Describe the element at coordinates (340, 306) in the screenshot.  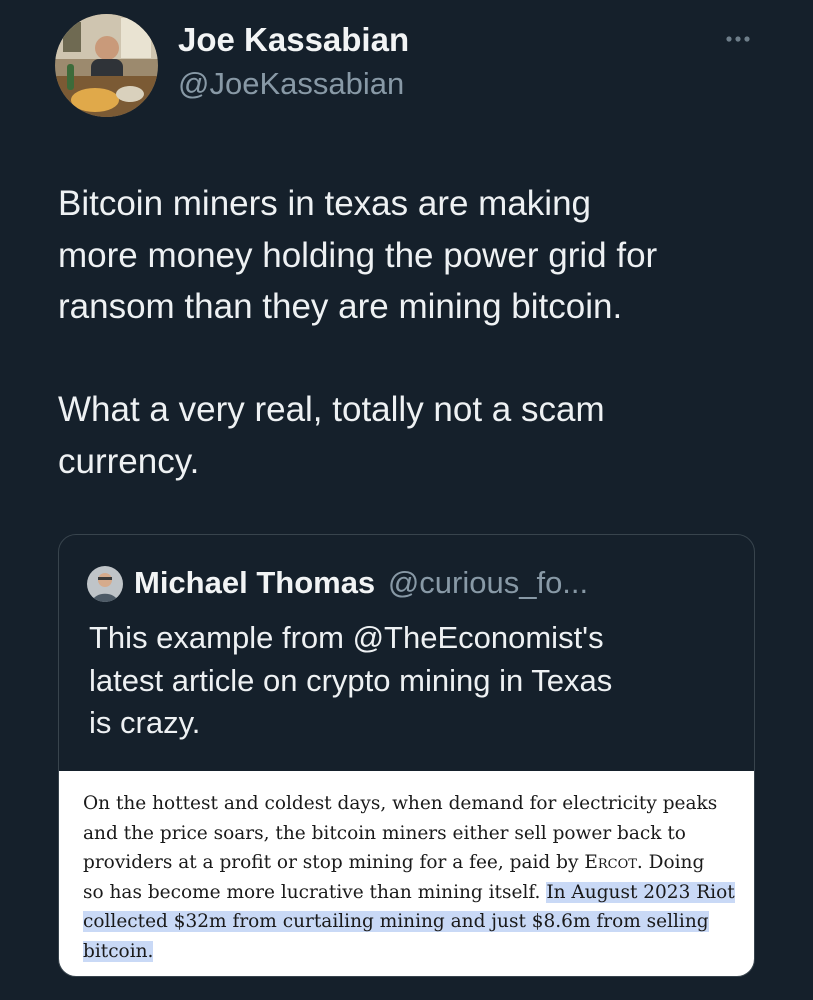
I see `tweet-line: ransom than they are mining bitcoin.` at that location.